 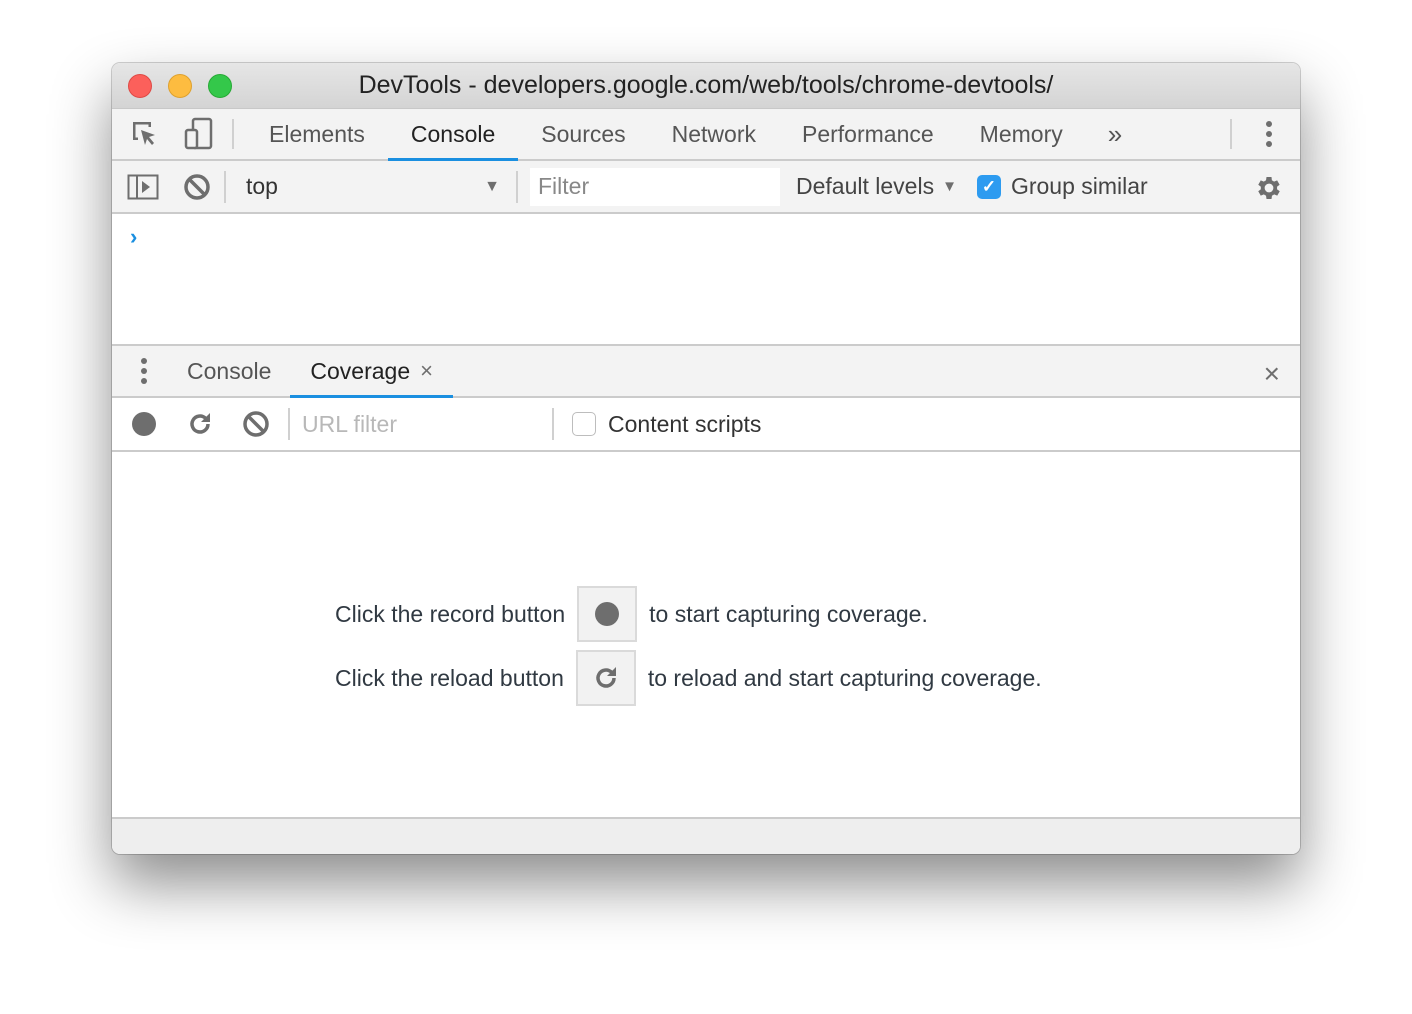 I want to click on select-element-icon, so click(x=144, y=133).